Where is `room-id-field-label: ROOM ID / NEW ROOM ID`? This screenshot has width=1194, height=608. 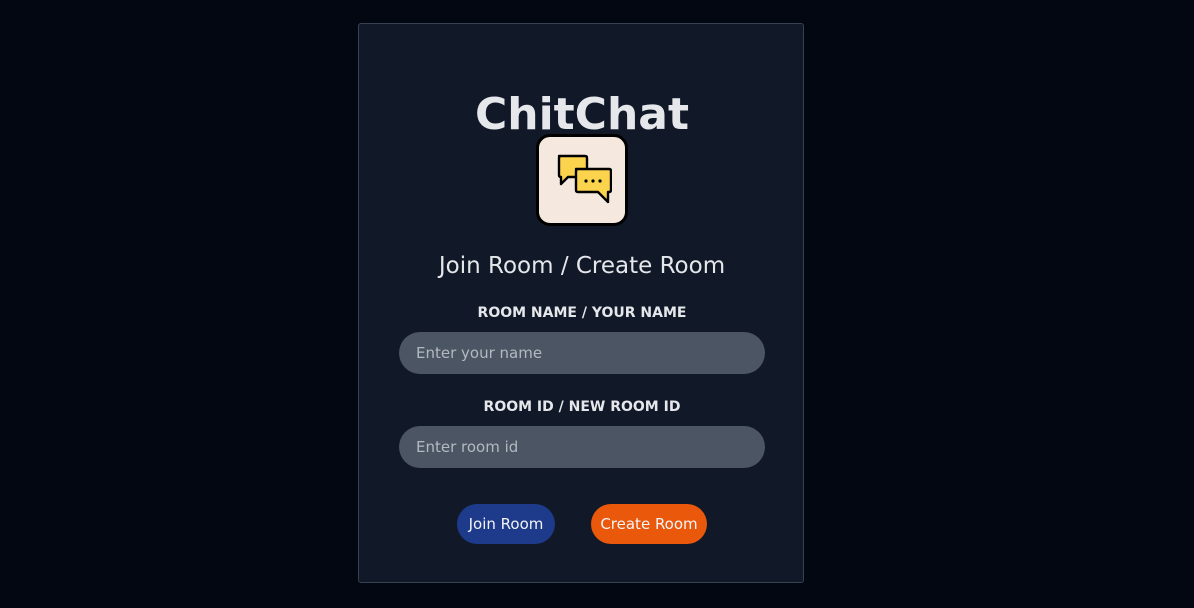 room-id-field-label: ROOM ID / NEW ROOM ID is located at coordinates (582, 407).